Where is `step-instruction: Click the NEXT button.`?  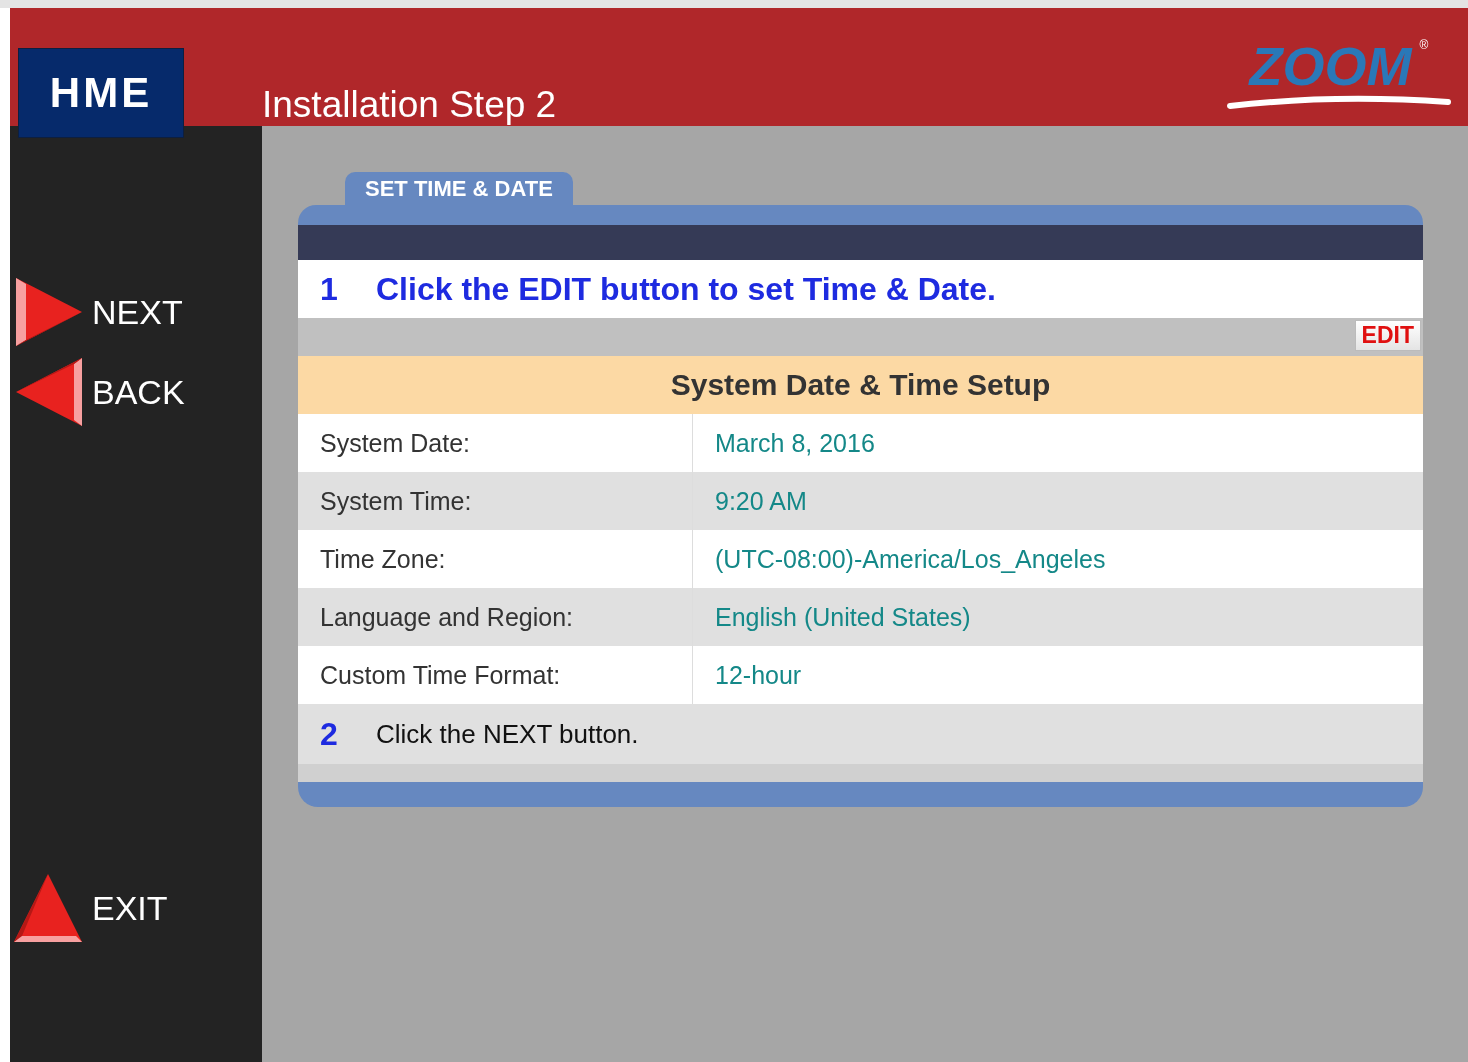 step-instruction: Click the NEXT button. is located at coordinates (507, 734).